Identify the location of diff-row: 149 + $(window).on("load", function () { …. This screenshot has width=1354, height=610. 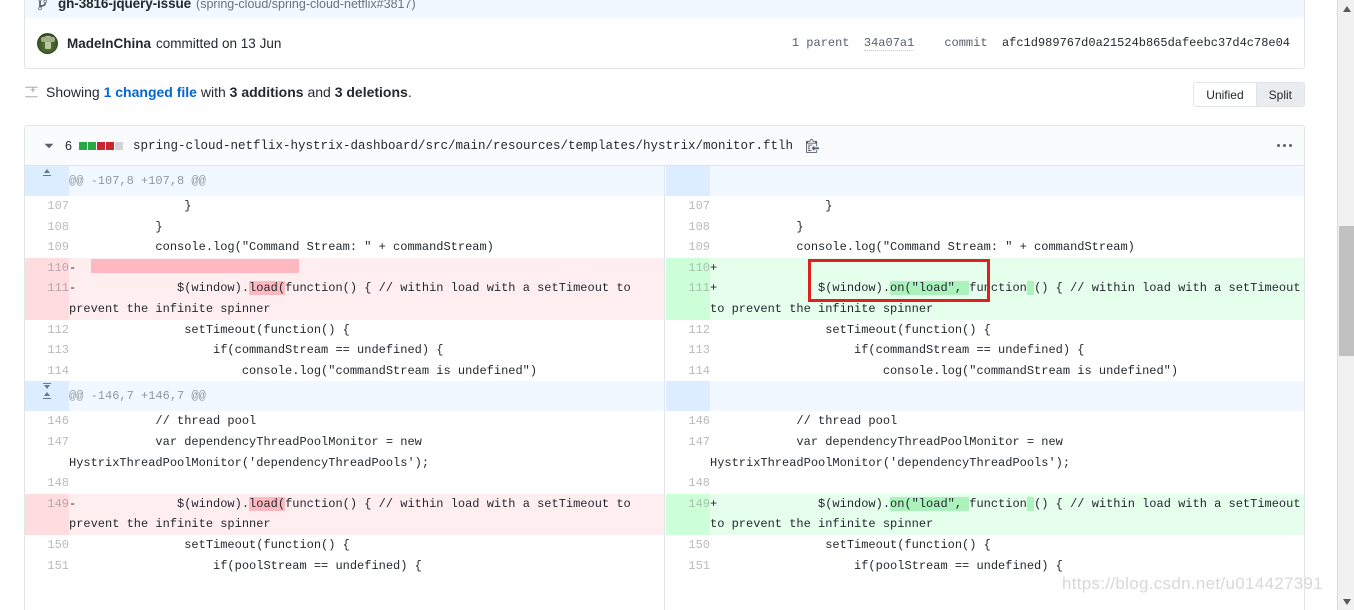
(985, 514).